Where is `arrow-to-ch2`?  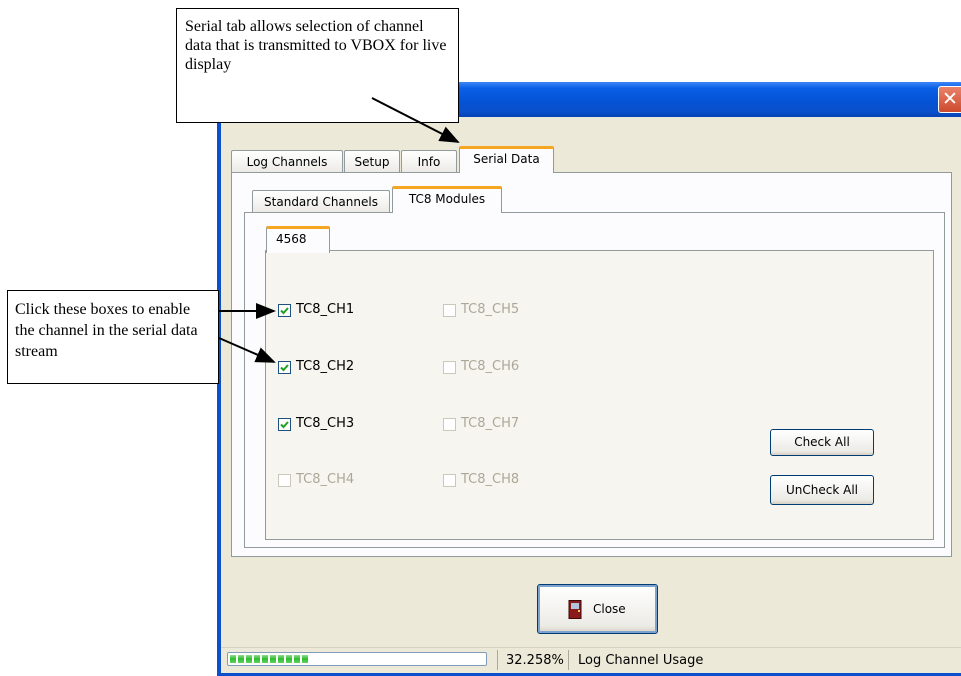 arrow-to-ch2 is located at coordinates (247, 350).